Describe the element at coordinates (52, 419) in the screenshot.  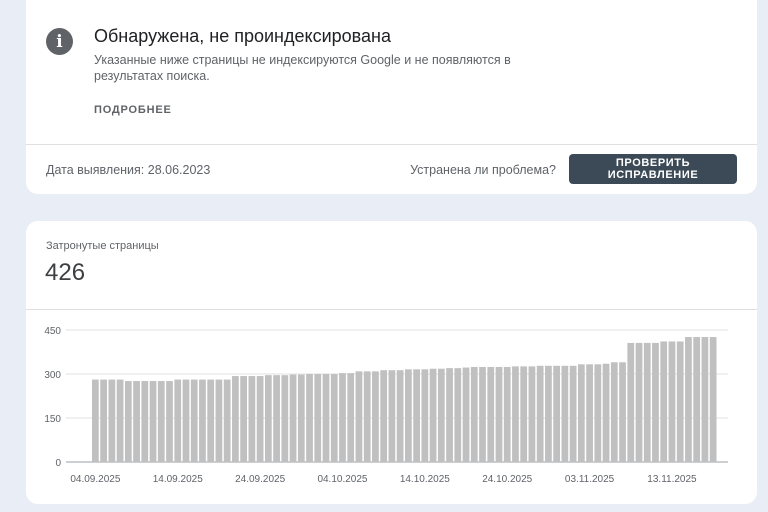
I see `y-tick-label: 150` at that location.